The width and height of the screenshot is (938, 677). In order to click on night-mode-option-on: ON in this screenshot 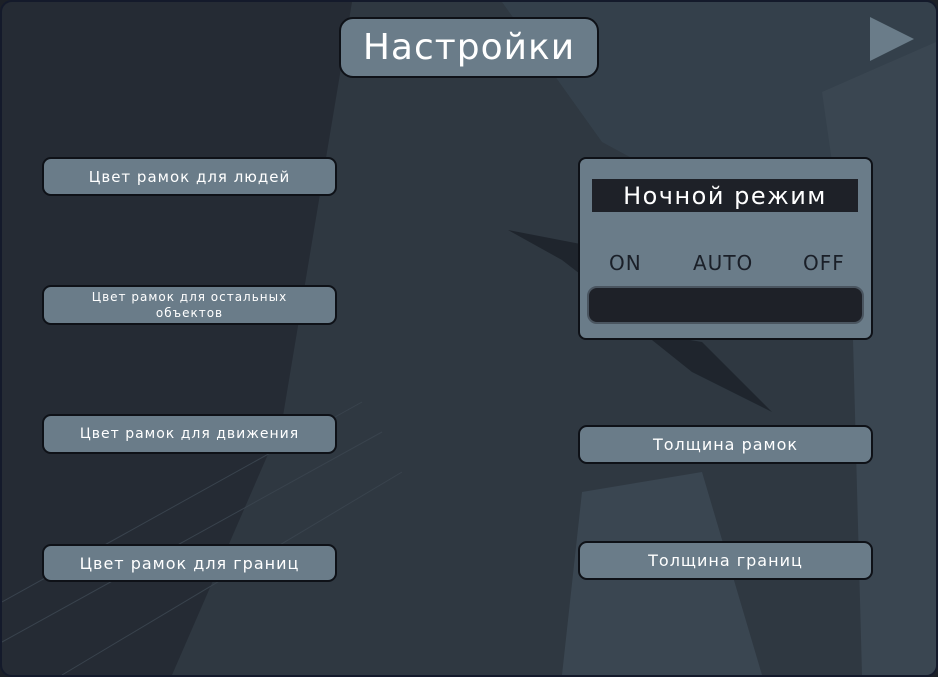, I will do `click(625, 263)`.